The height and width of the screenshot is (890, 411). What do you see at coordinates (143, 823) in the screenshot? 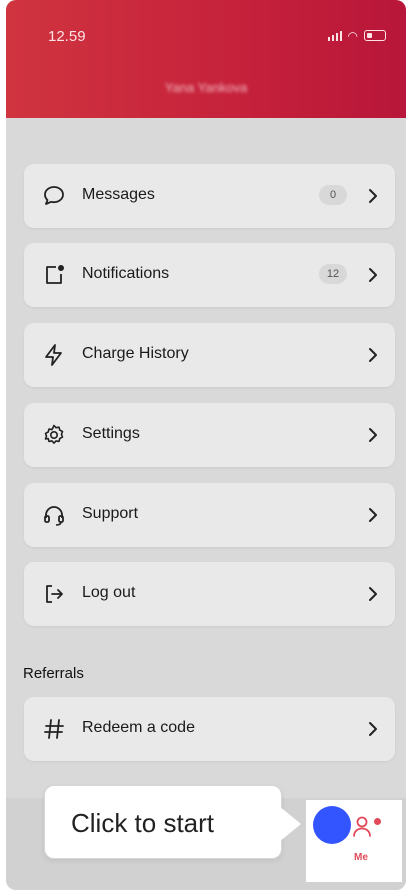
I see `tooltip-text: Click to start` at bounding box center [143, 823].